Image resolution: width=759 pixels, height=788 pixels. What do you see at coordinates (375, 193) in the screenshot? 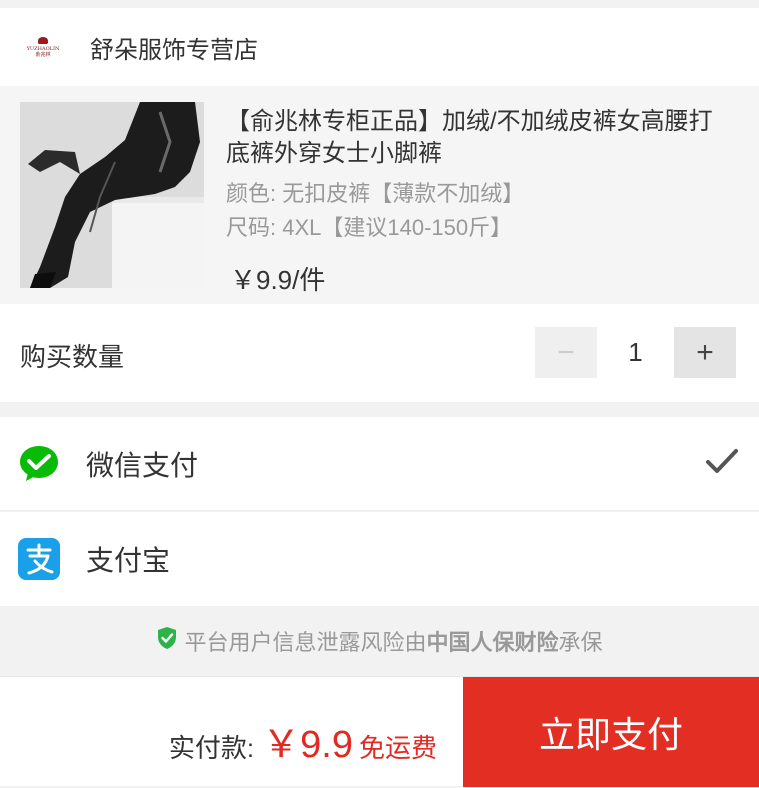
I see `product-color: 颜色: 无扣皮裤【薄款不加绒】` at bounding box center [375, 193].